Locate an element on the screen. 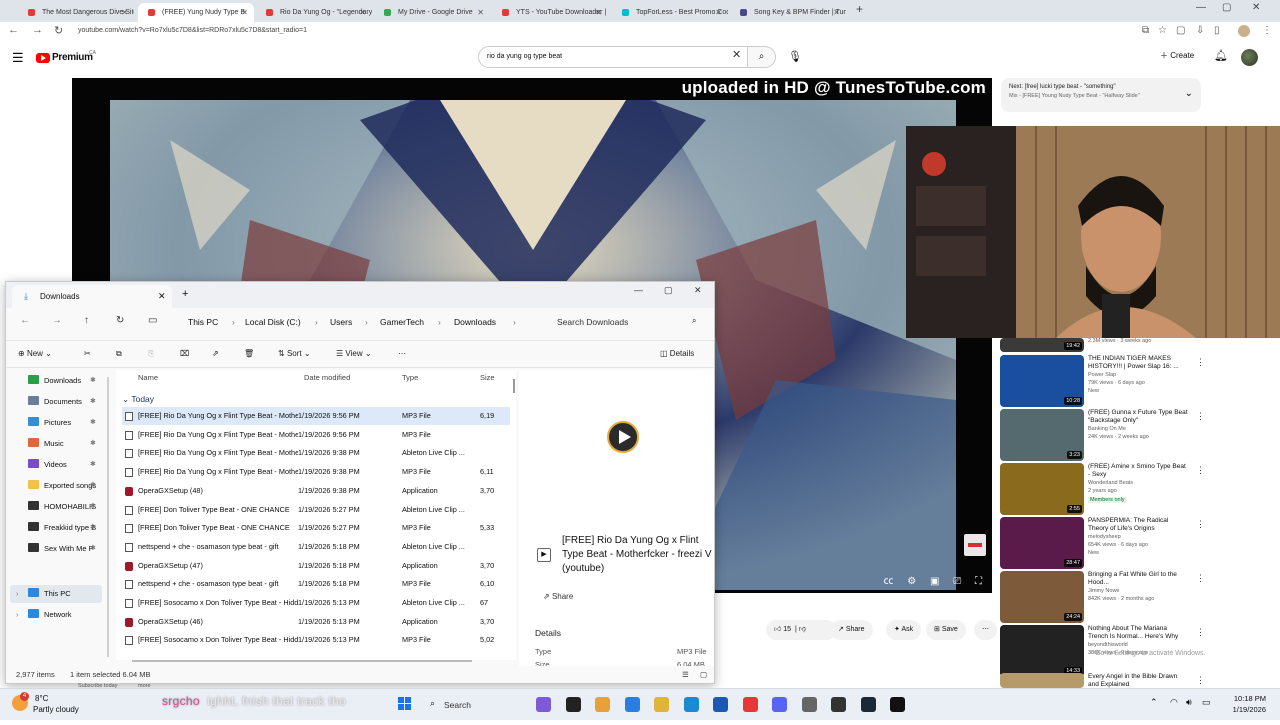 This screenshot has height=725, width=1280. fullscreen-icon: ⛶ is located at coordinates (978, 581).